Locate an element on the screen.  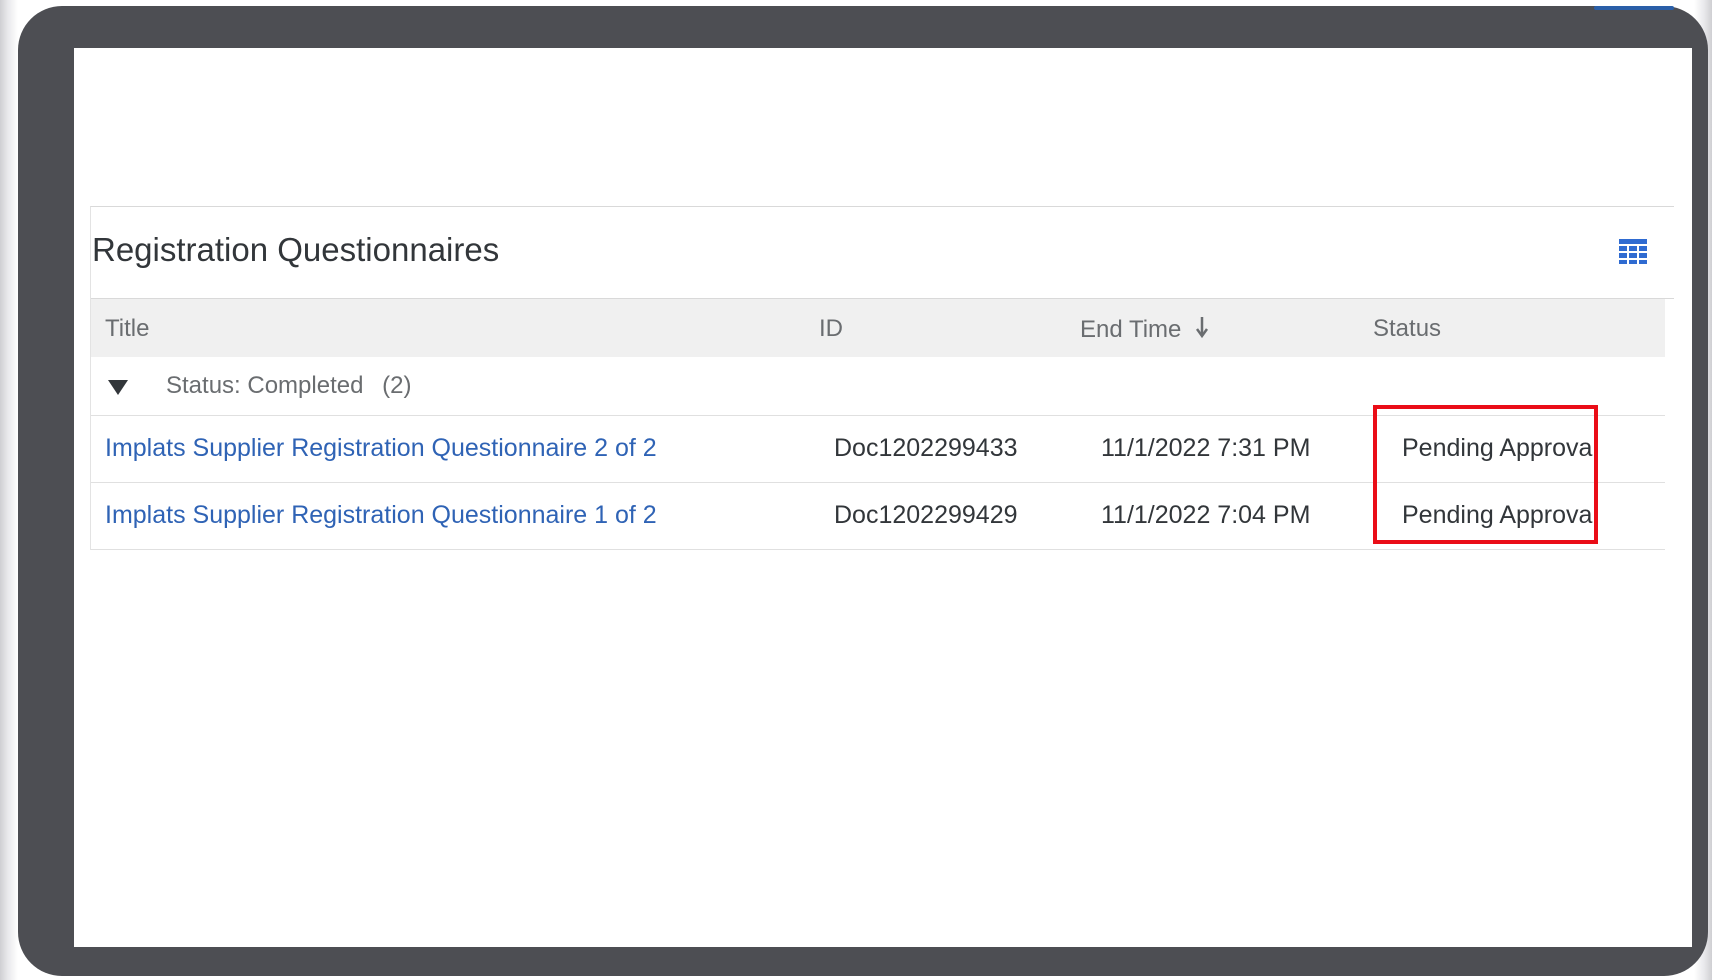
table-header: Title ID End Time Status is located at coordinates (878, 328).